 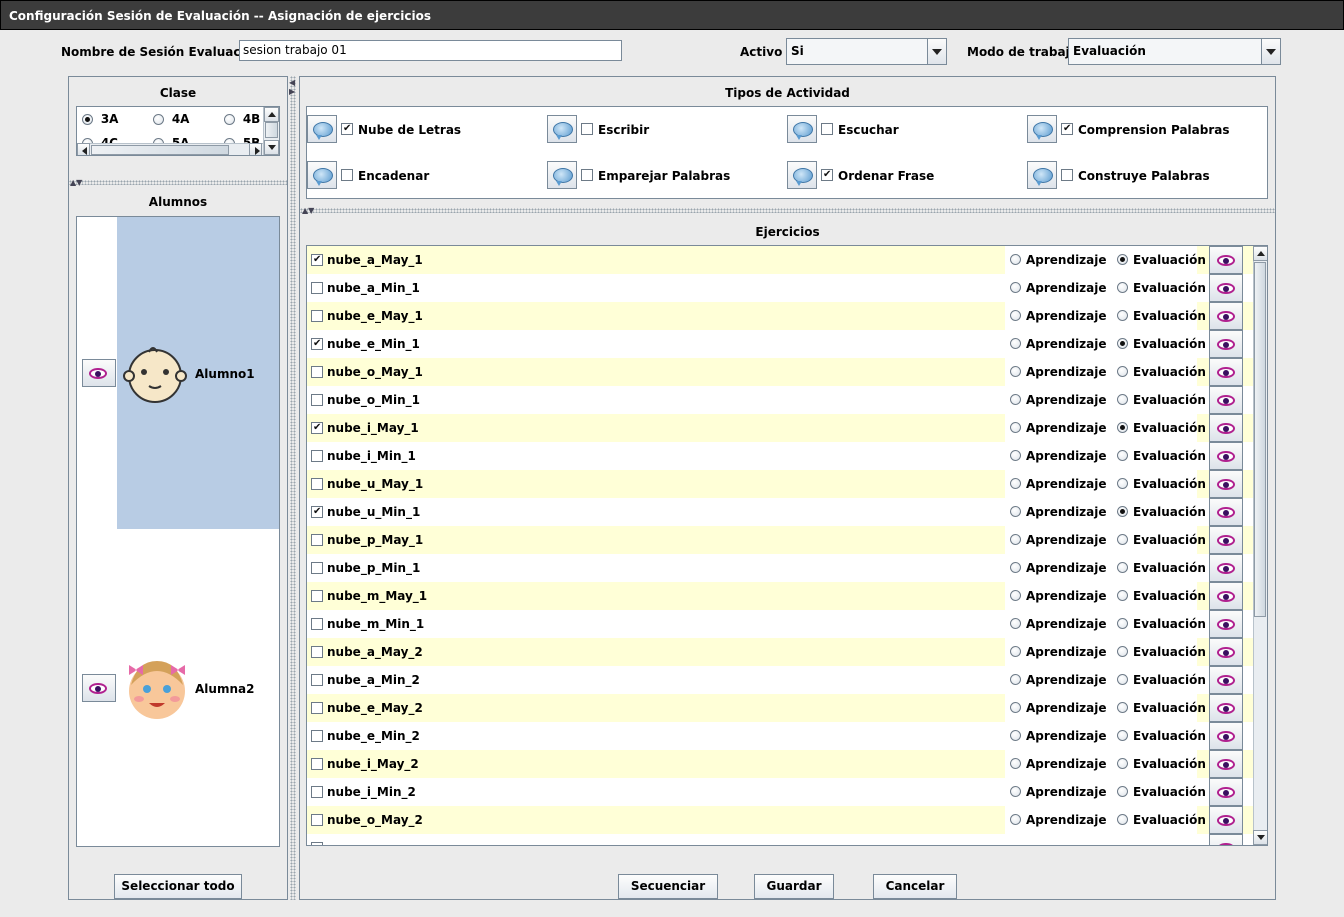 I want to click on hscroll-thumb, so click(x=160, y=150).